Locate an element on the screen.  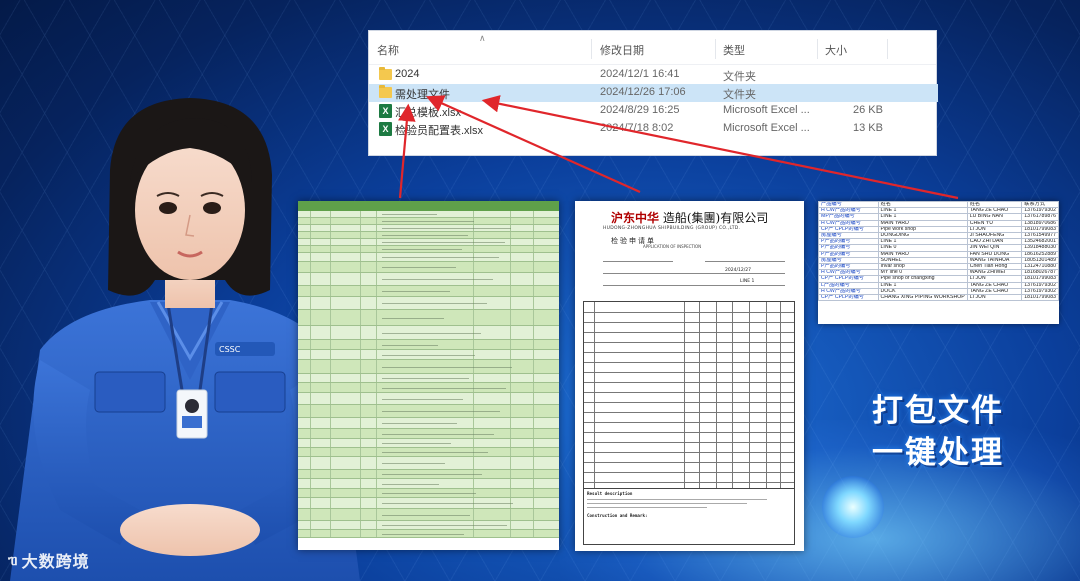
logo-text: 大数跨境 is located at coordinates (55, 561).